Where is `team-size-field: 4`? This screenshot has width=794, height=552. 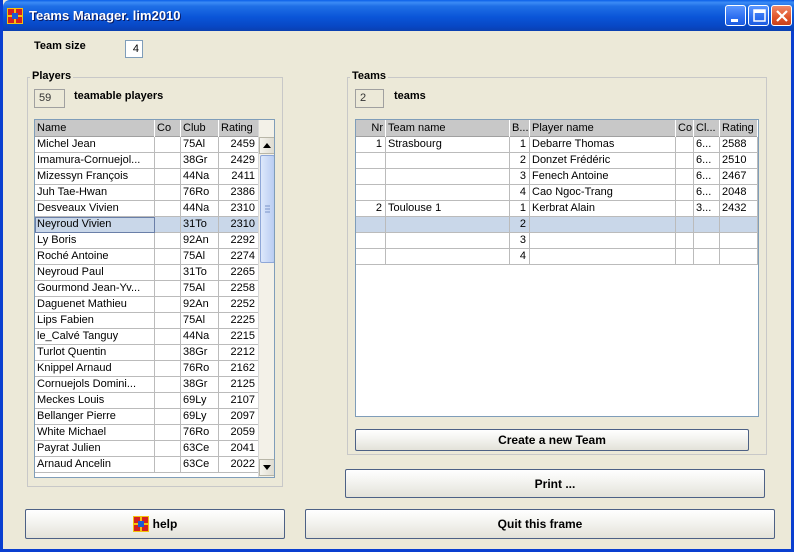
team-size-field: 4 is located at coordinates (134, 49).